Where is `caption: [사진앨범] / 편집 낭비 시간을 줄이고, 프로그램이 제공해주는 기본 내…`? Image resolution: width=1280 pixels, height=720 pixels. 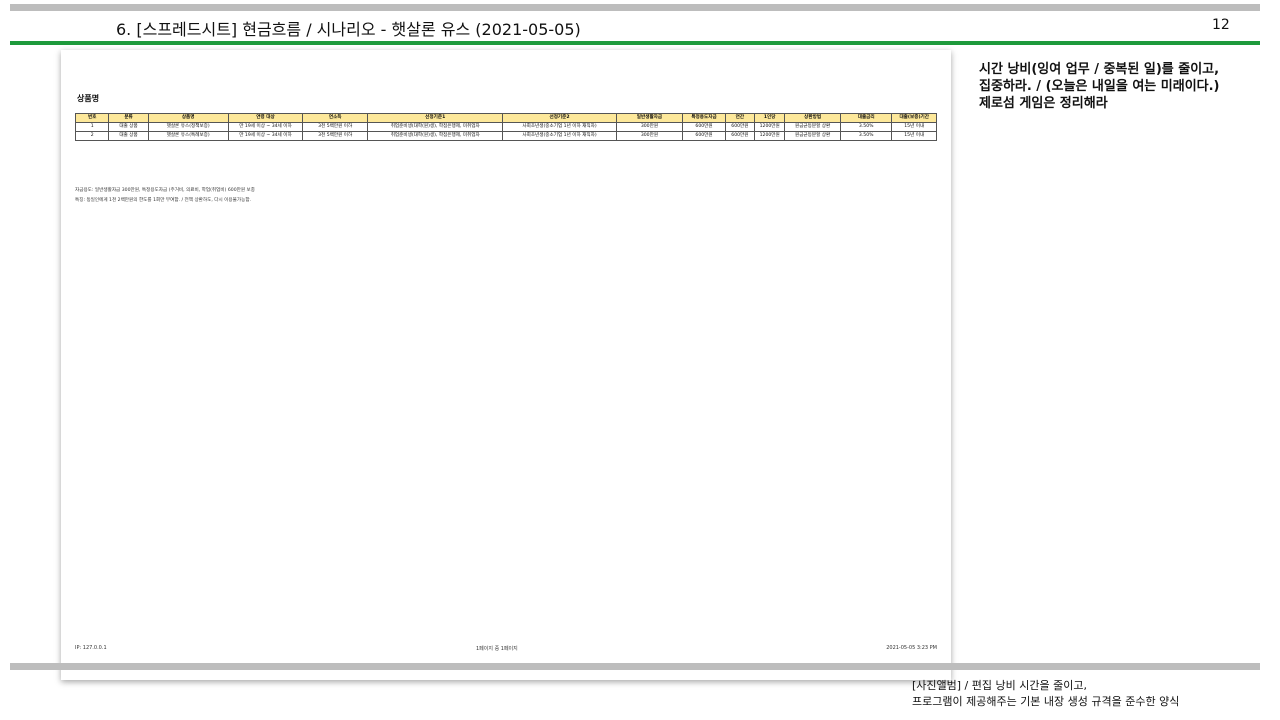
caption: [사진앨범] / 편집 낭비 시간을 줄이고, 프로그램이 제공해주는 기본 내… is located at coordinates (1045, 694).